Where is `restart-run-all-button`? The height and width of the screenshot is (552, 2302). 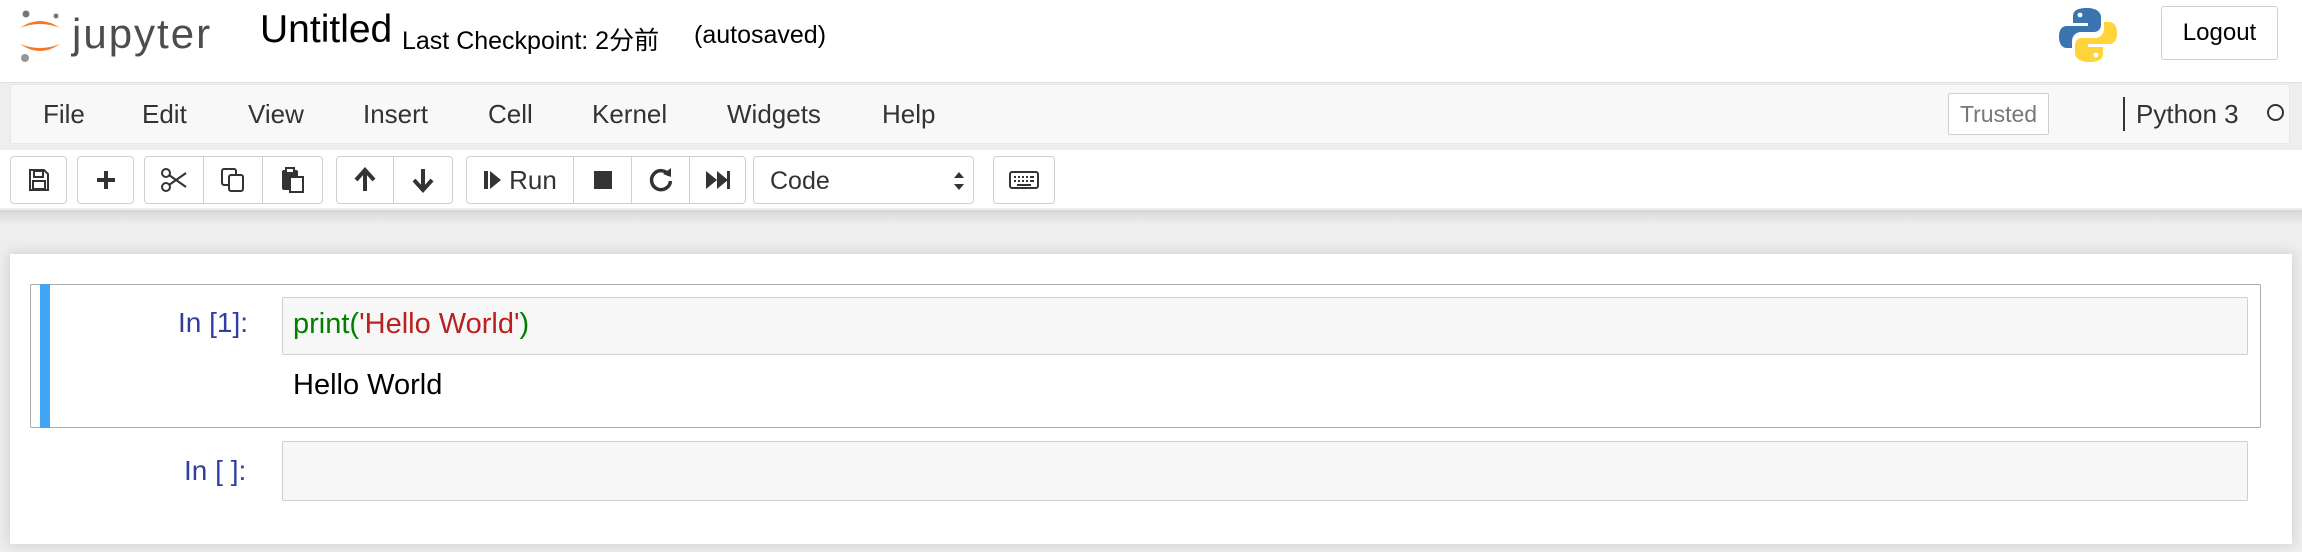
restart-run-all-button is located at coordinates (717, 180).